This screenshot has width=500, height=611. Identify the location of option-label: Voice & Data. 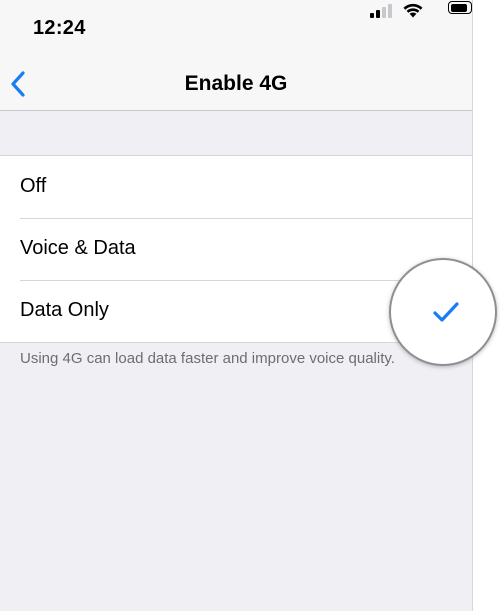
(78, 248).